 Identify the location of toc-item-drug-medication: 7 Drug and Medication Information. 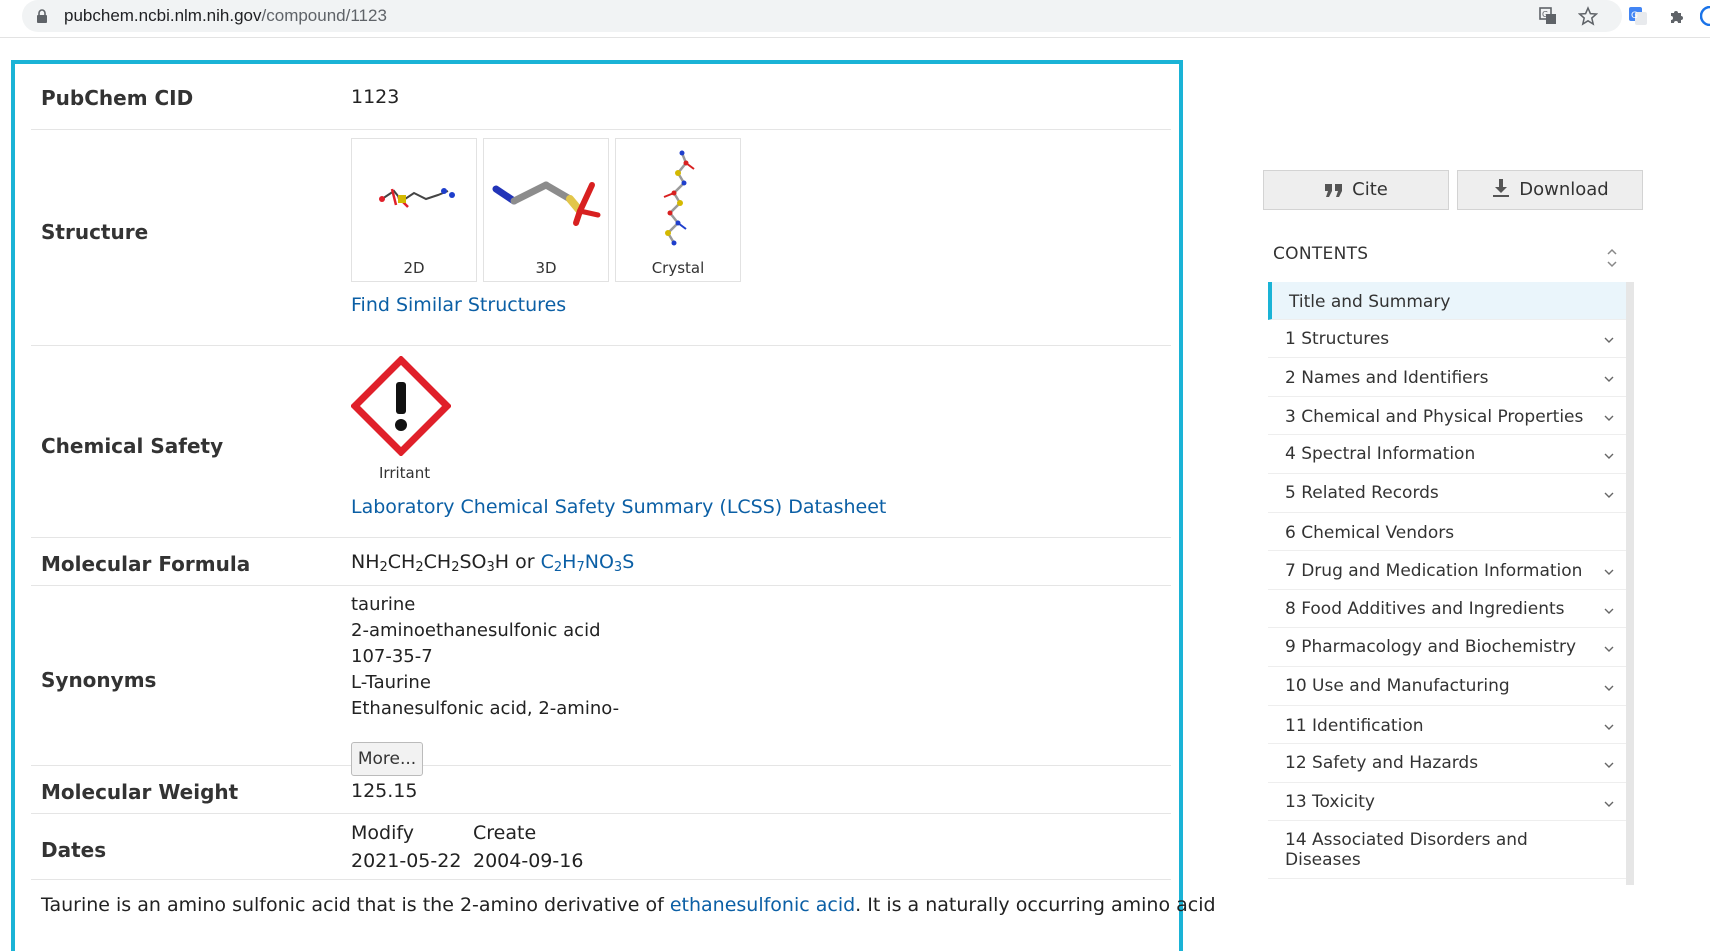
(1447, 570).